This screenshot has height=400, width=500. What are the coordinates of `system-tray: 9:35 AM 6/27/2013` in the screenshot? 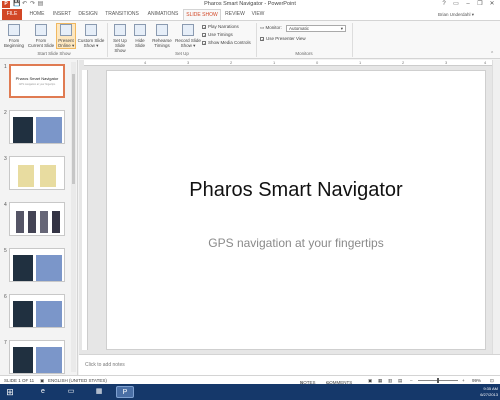 It's located at (474, 392).